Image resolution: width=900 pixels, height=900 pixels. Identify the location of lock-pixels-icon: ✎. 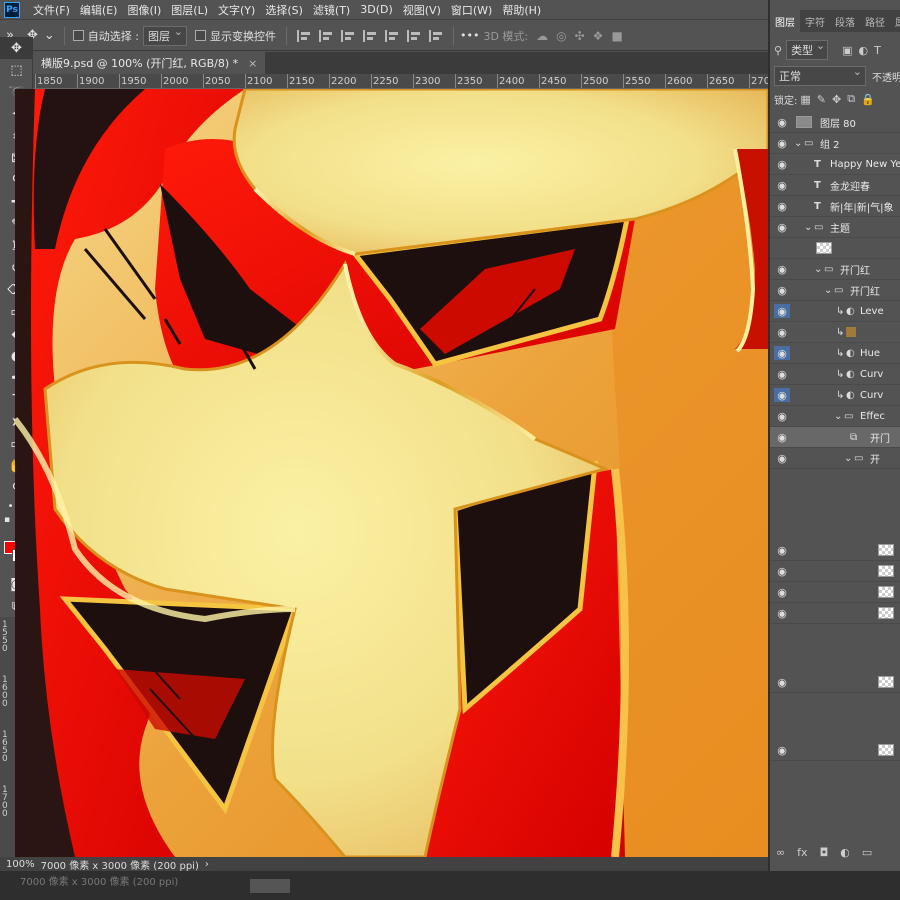
(821, 99).